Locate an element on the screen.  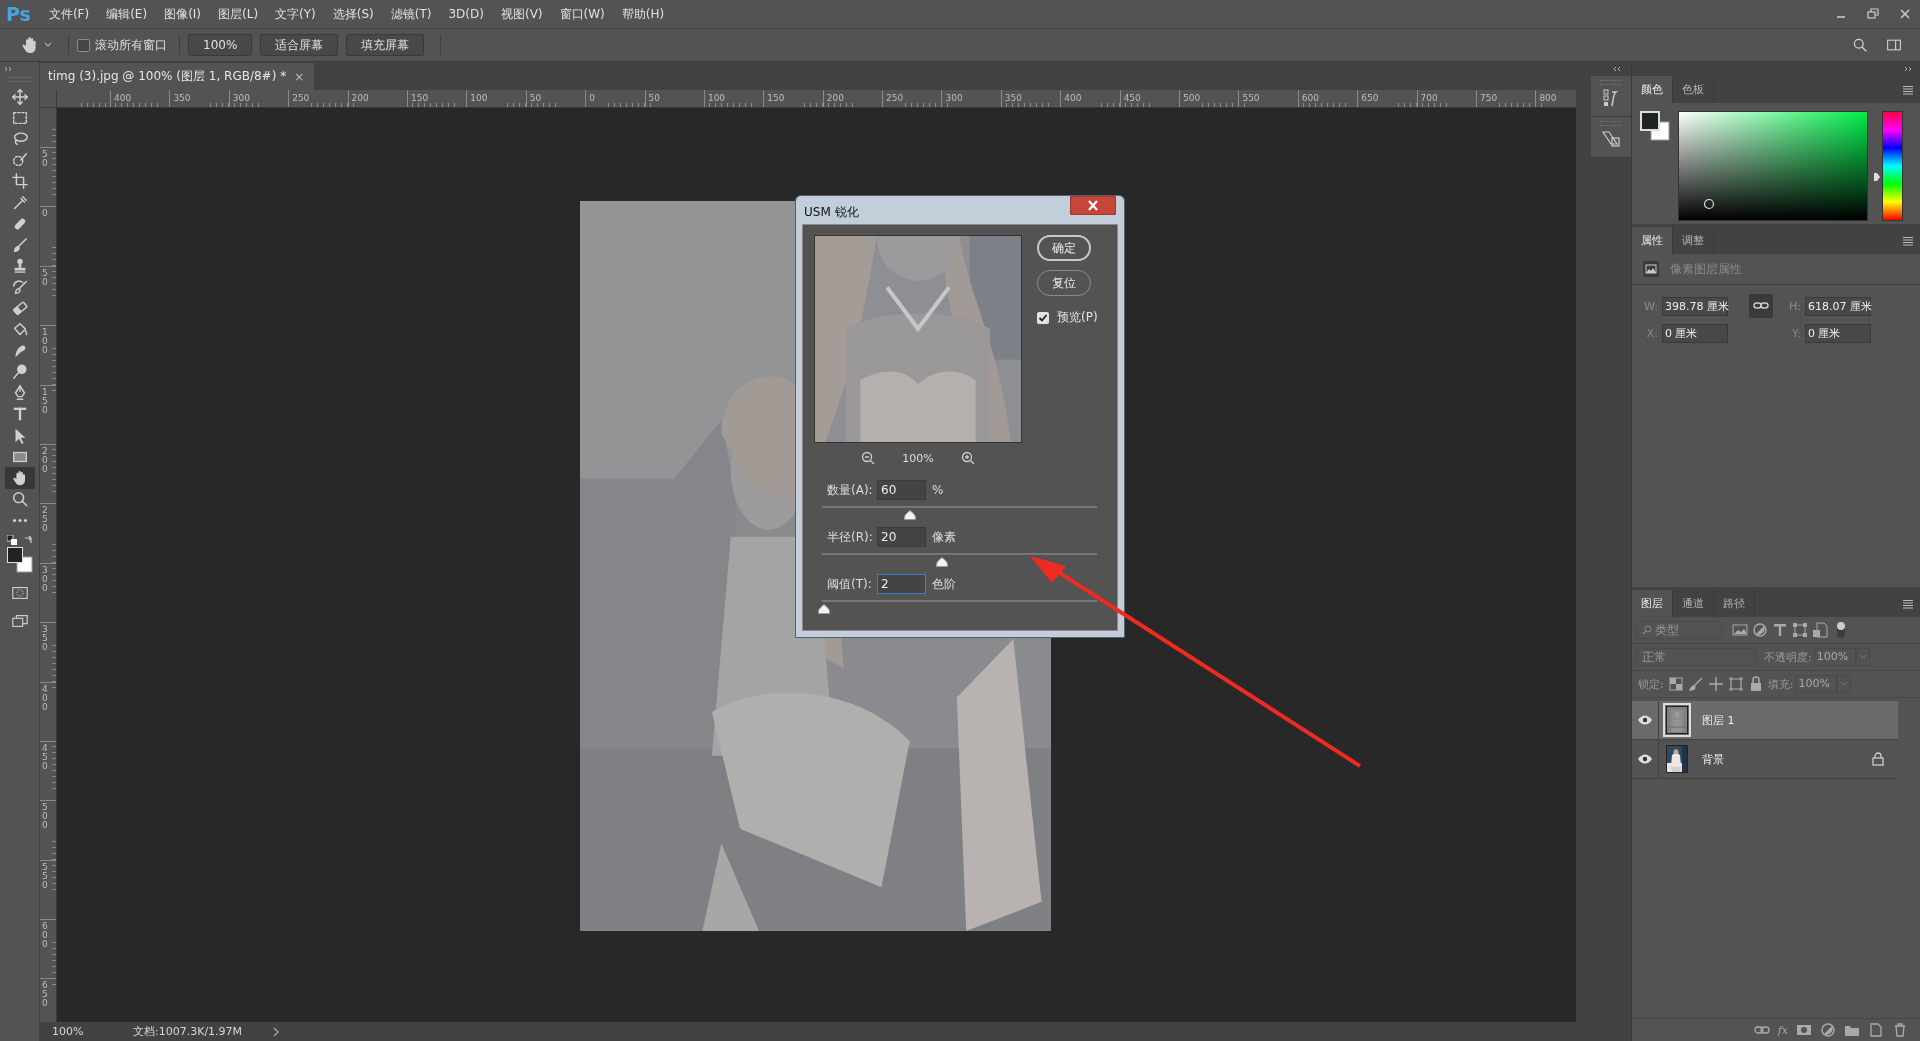
lock-transparency-icon is located at coordinates (1675, 684).